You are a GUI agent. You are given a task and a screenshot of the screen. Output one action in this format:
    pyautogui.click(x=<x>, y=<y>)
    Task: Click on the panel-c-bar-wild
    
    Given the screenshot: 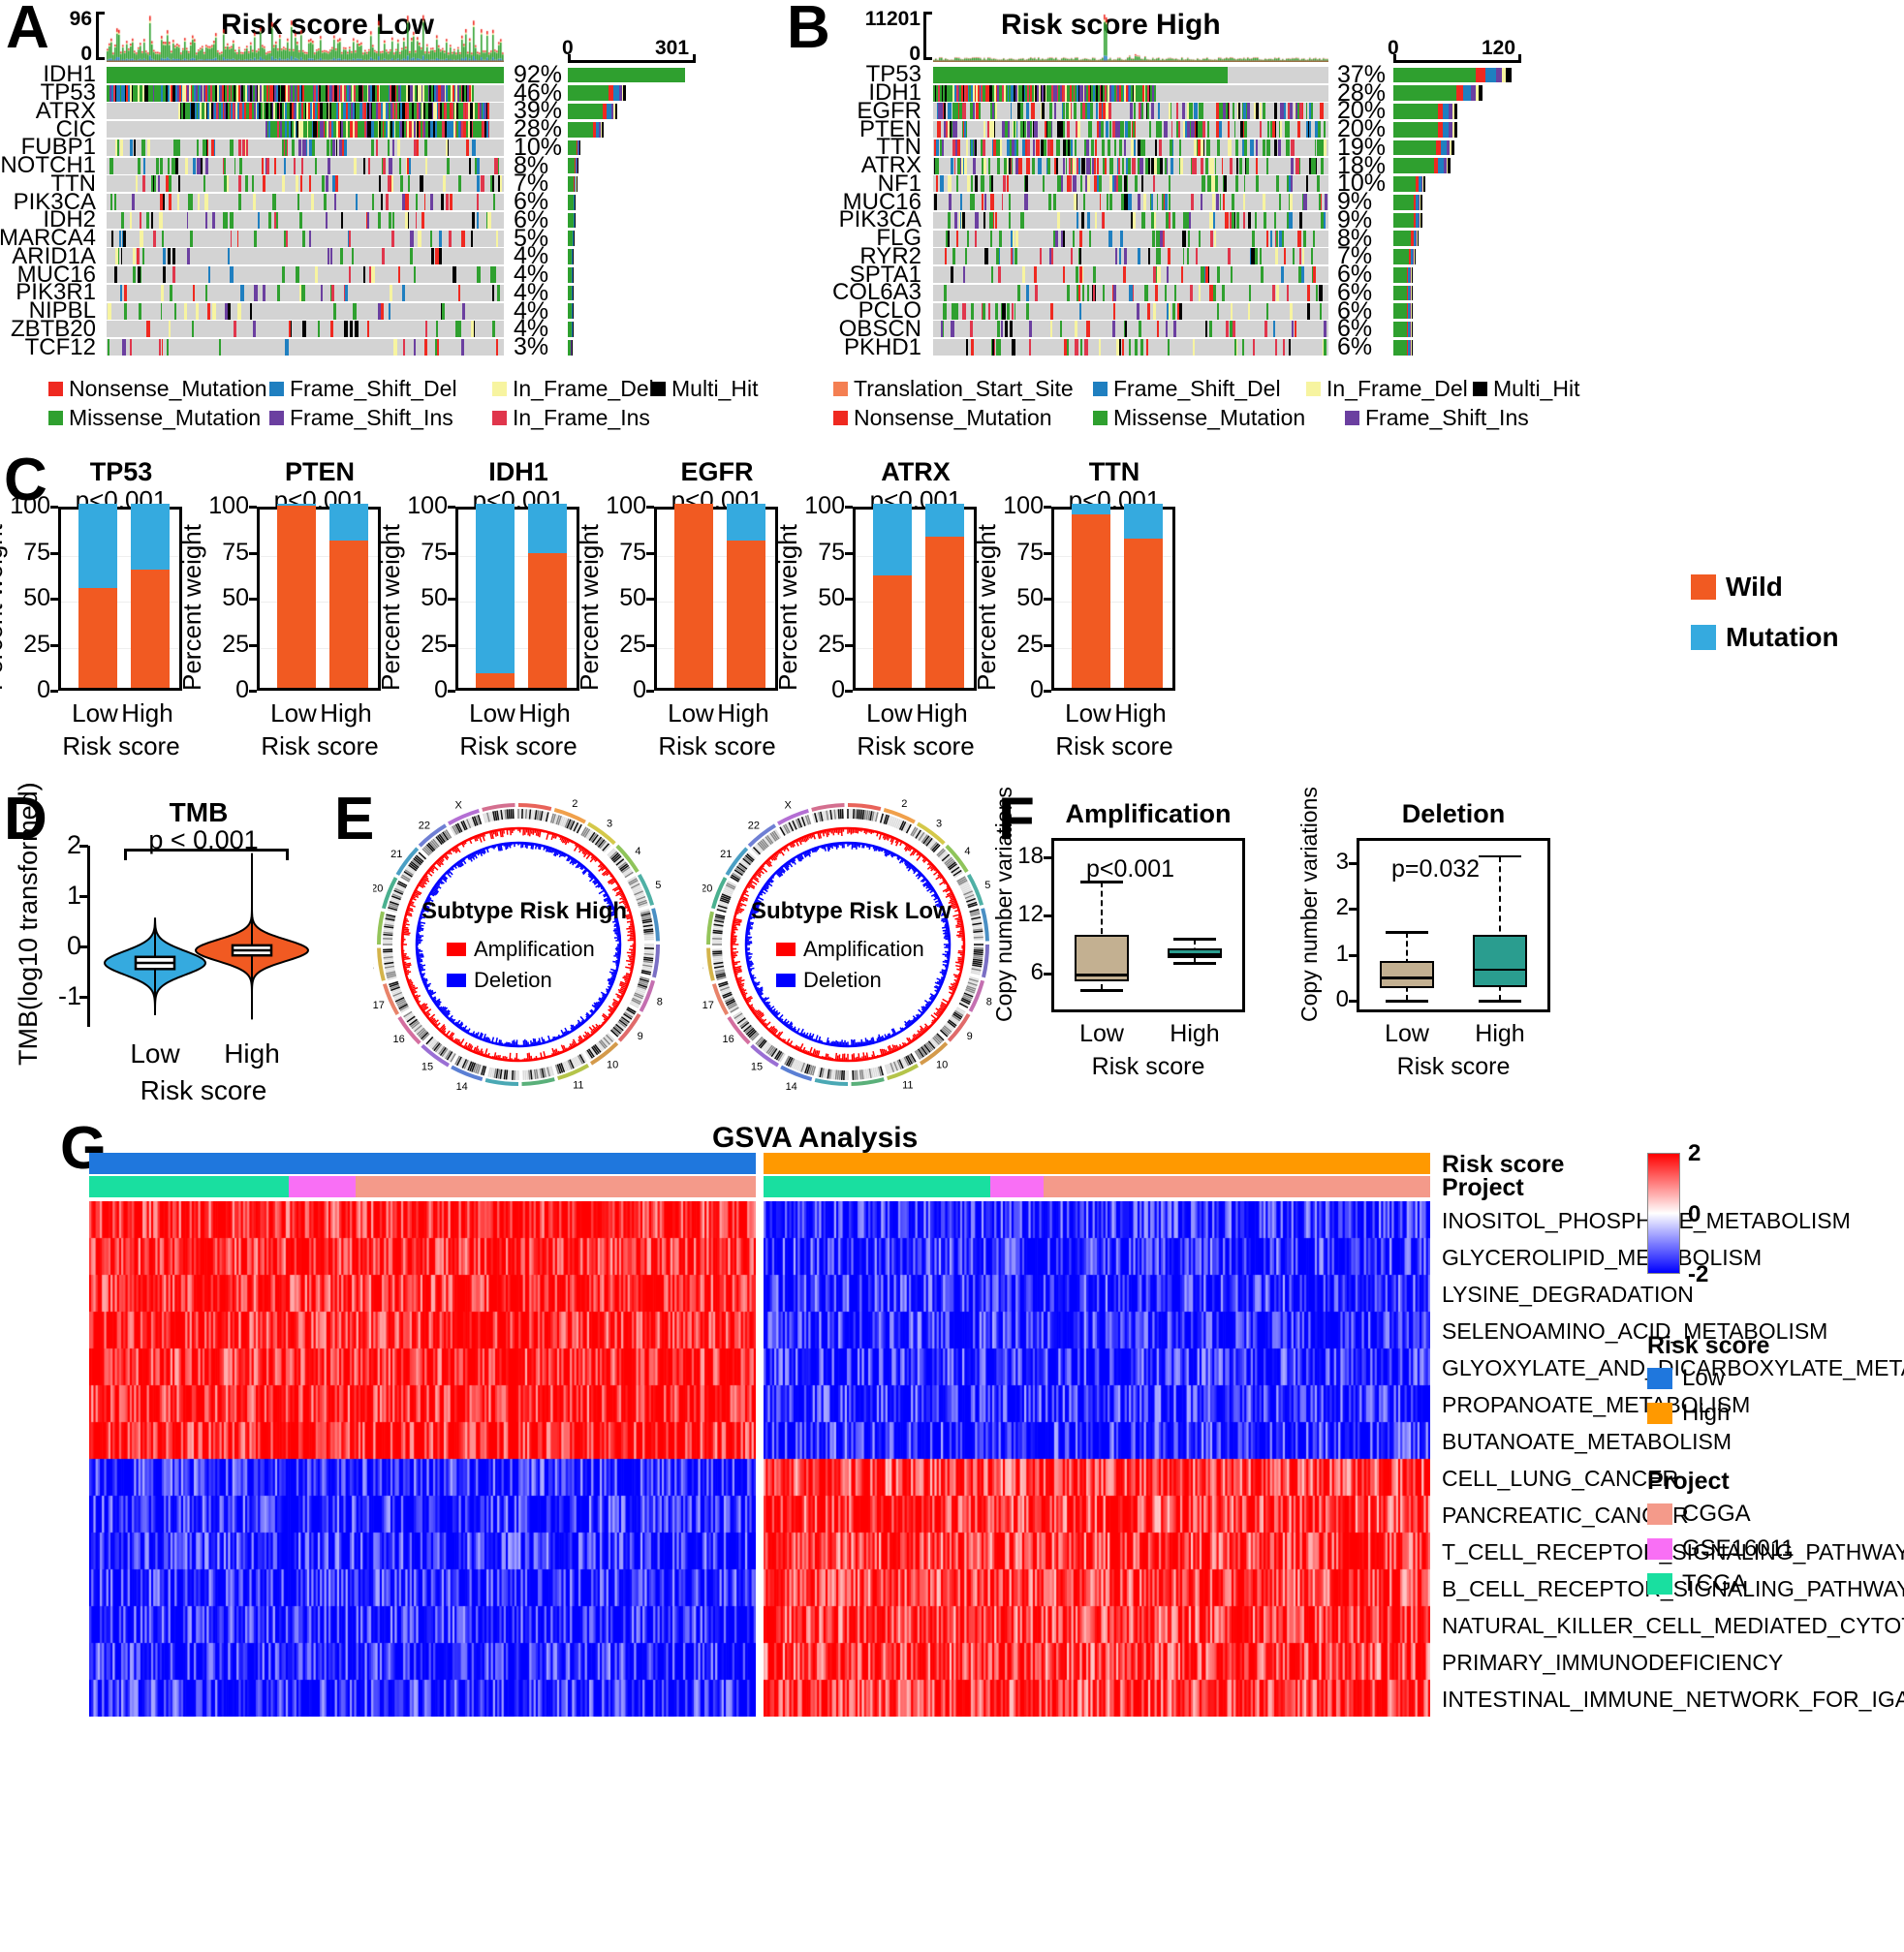 What is the action you would take?
    pyautogui.click(x=1143, y=613)
    